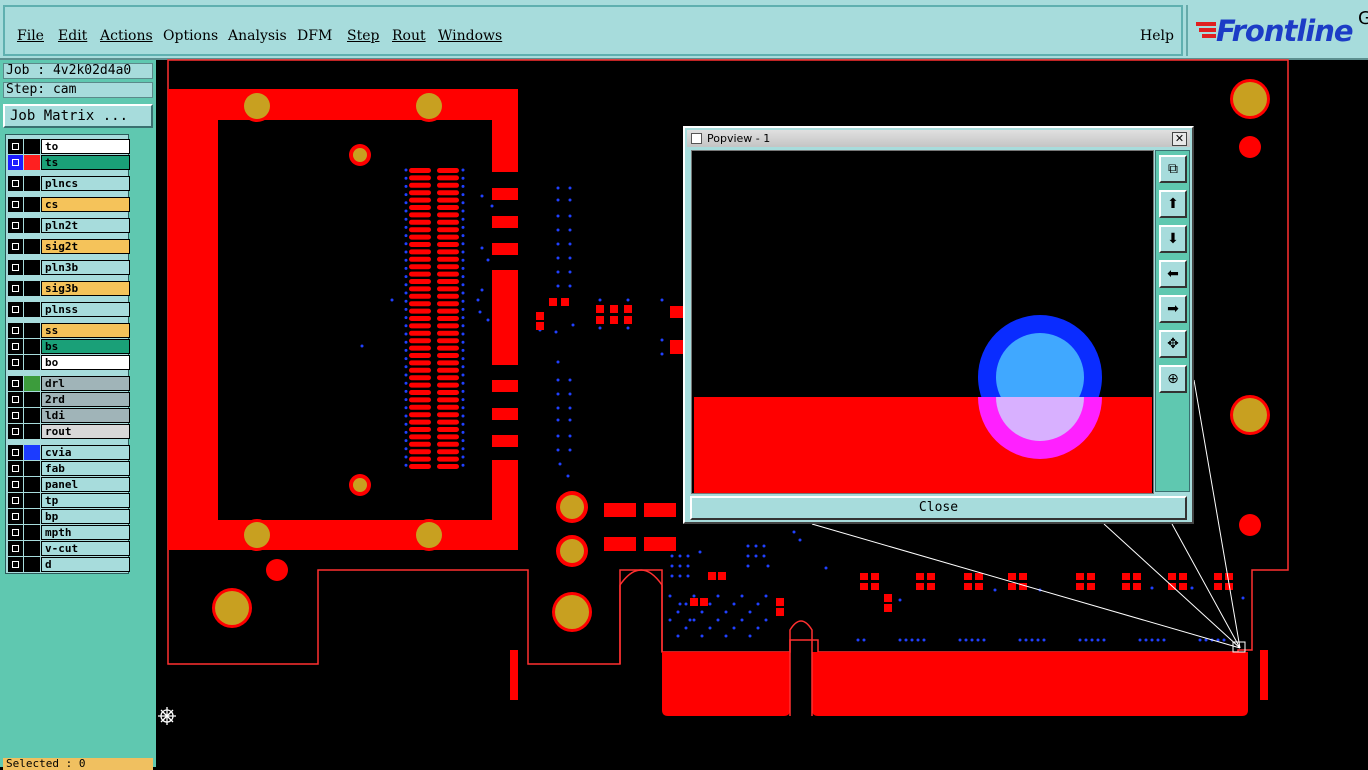  What do you see at coordinates (85, 484) in the screenshot?
I see `layer-name: panel` at bounding box center [85, 484].